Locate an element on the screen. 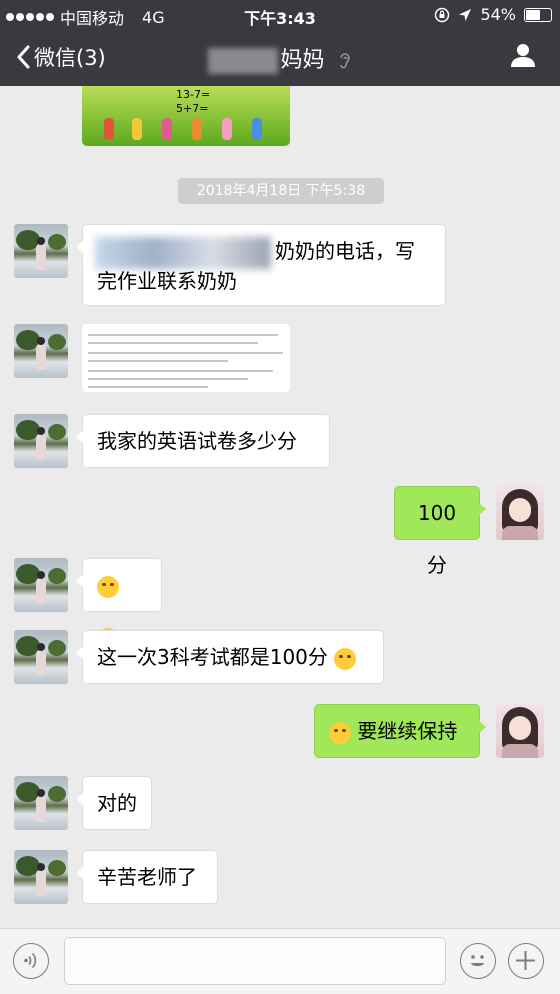 This screenshot has height=994, width=560. voice-icon is located at coordinates (30, 960).